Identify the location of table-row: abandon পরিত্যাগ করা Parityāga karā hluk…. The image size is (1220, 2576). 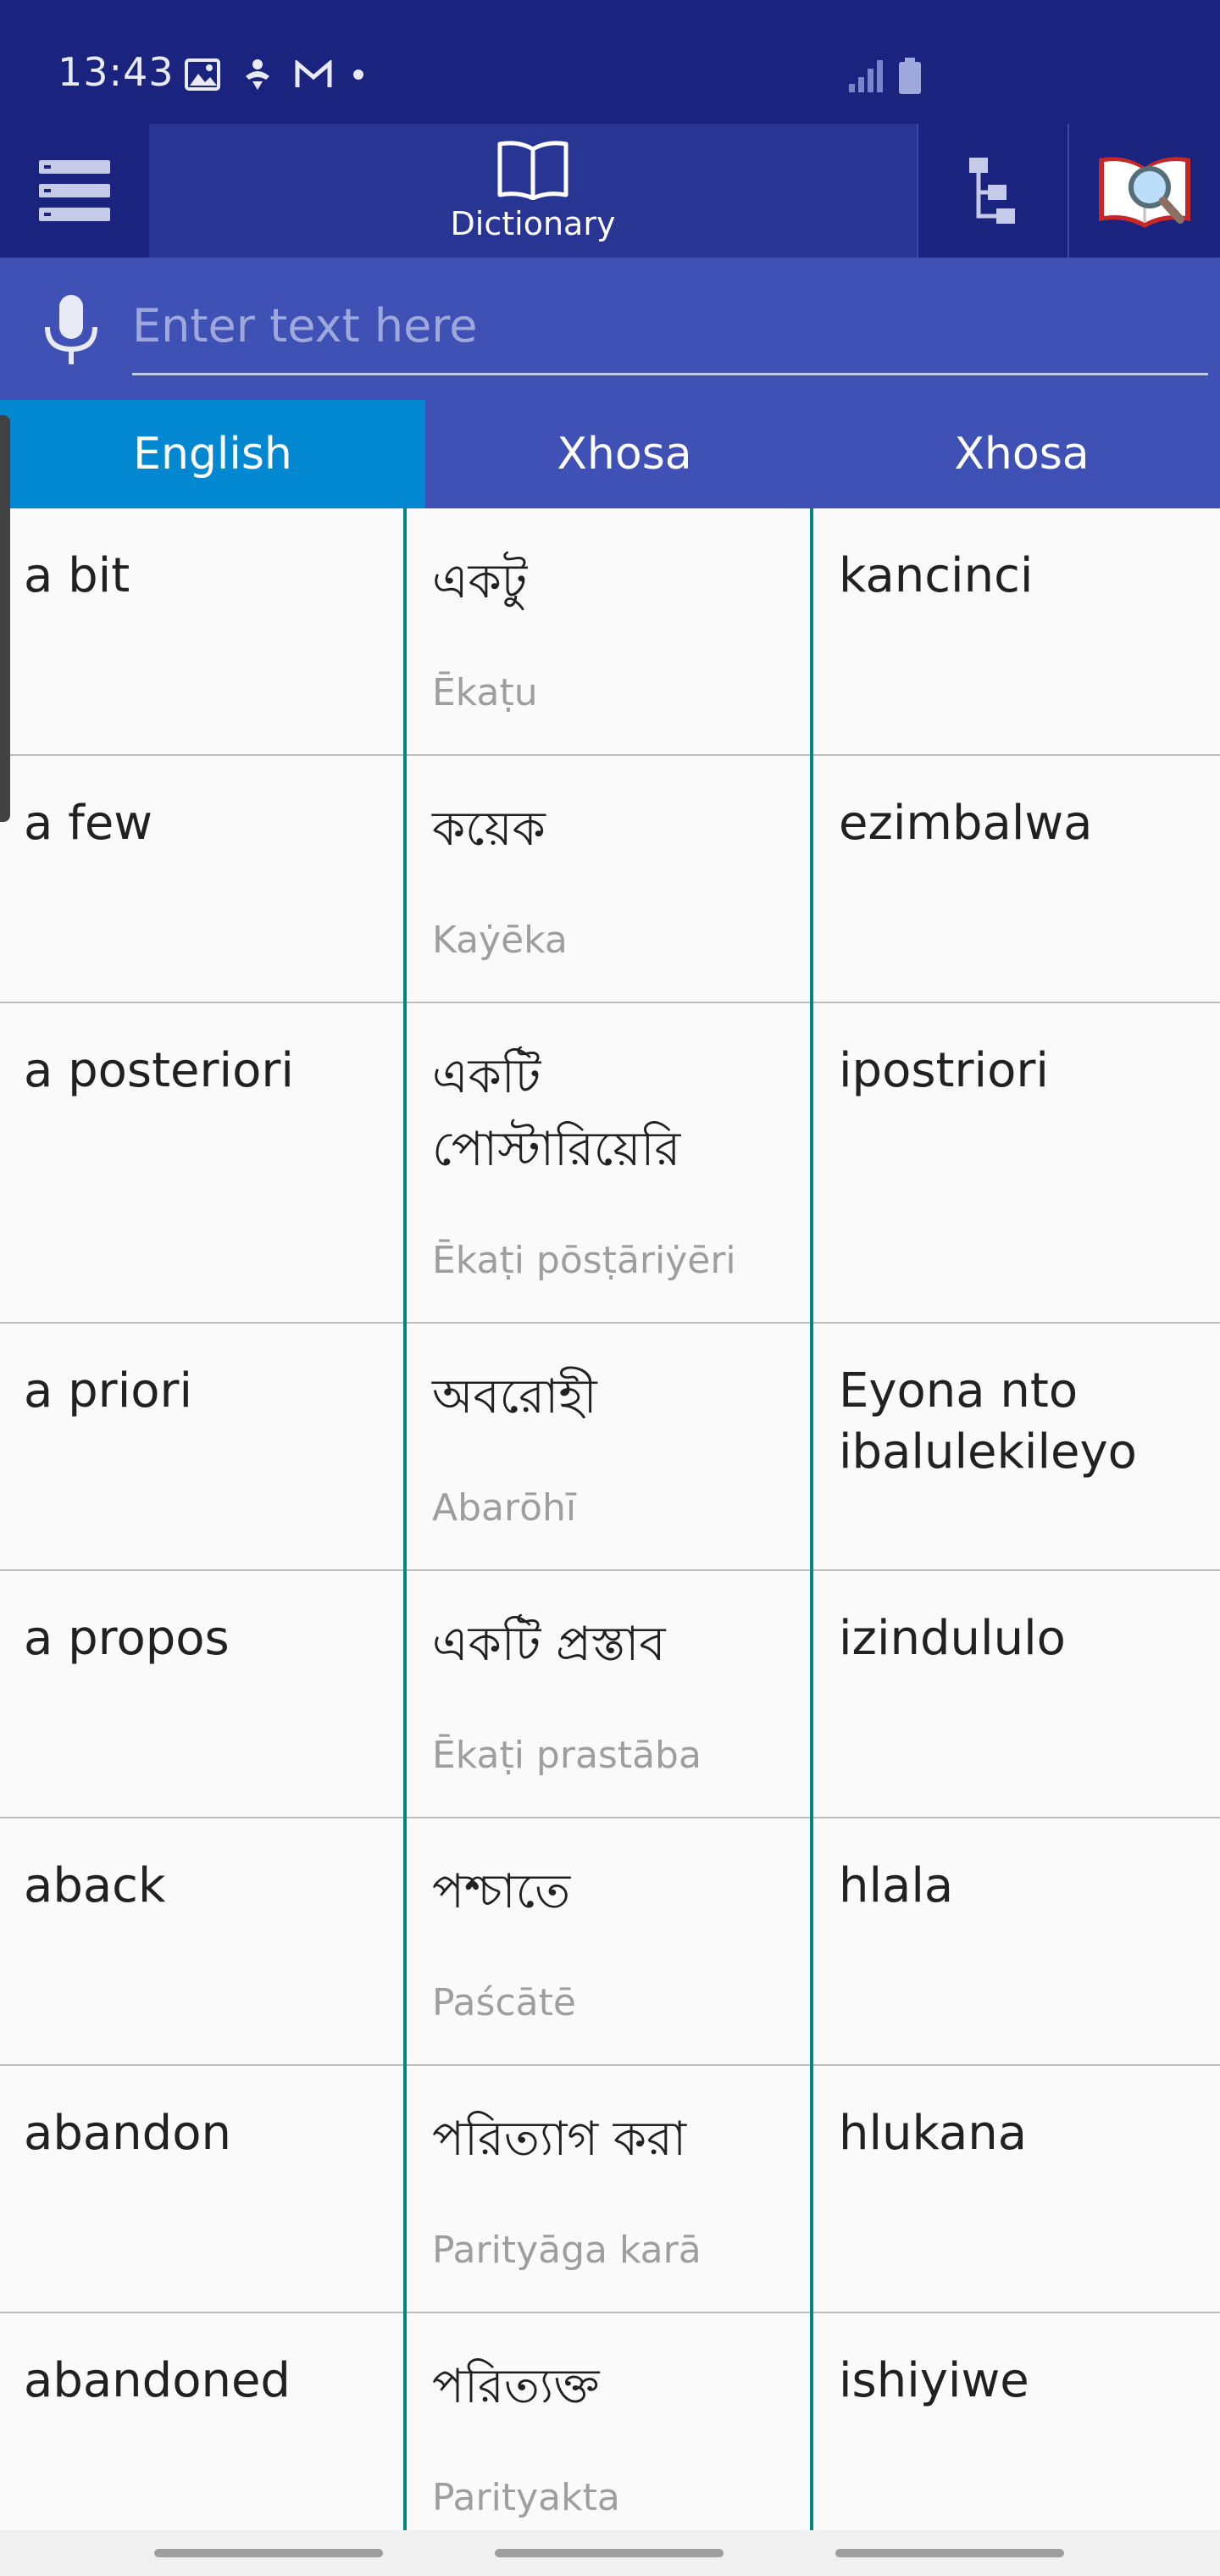
(610, 2189).